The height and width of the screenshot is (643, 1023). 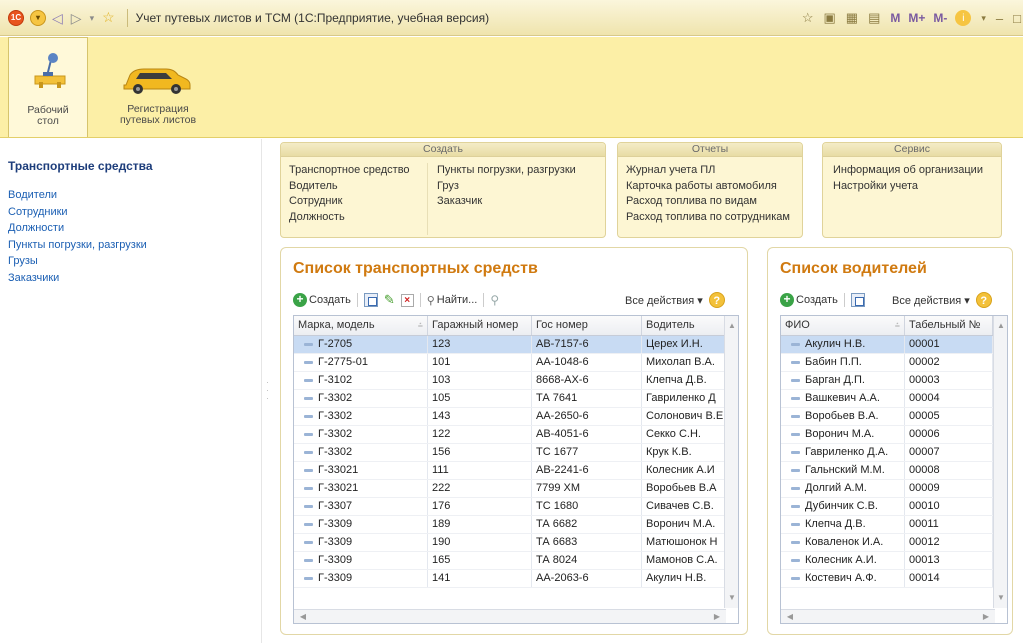 What do you see at coordinates (506, 171) in the screenshot?
I see `create-loading-point-link: Пункты погрузки, разгрузки` at bounding box center [506, 171].